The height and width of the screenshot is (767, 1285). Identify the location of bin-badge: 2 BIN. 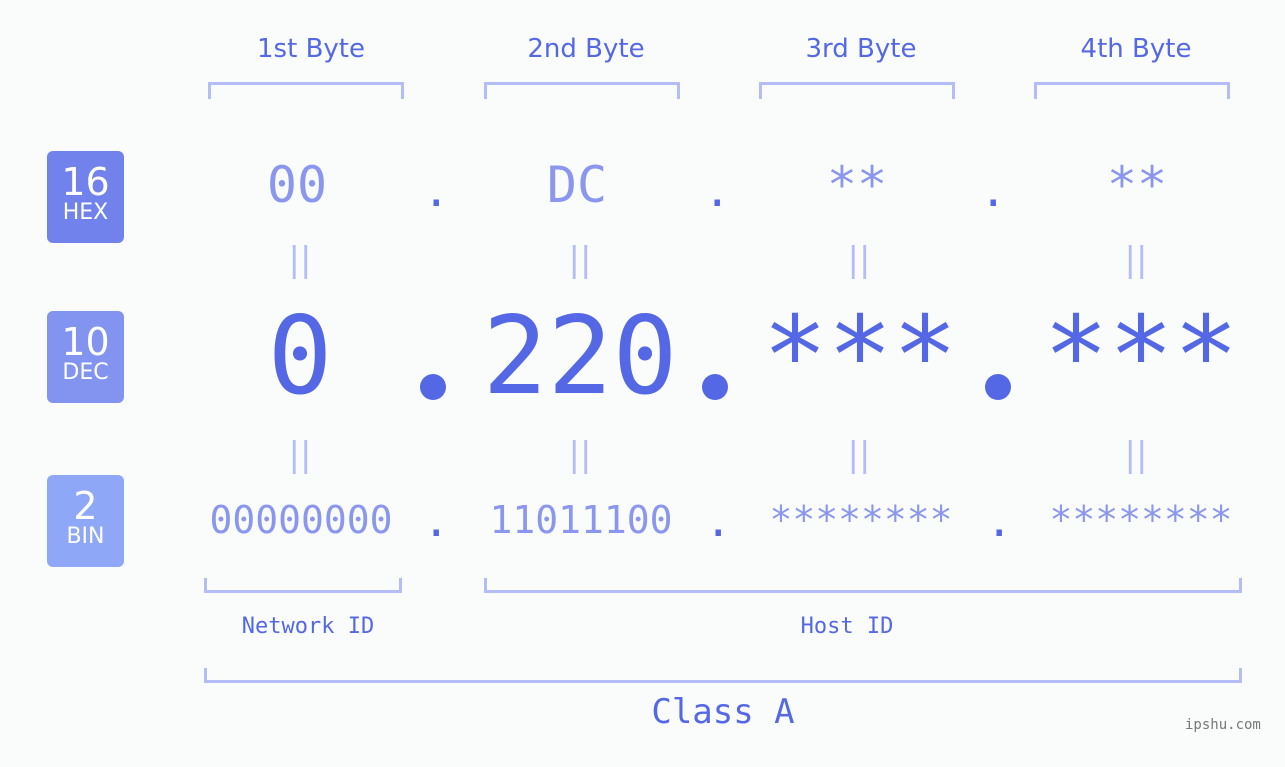
(85, 521).